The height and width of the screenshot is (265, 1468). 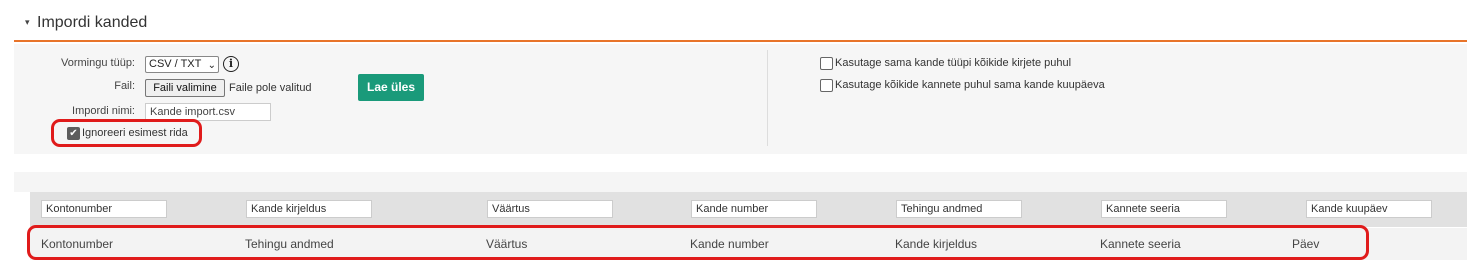 I want to click on mapping-input-1: Kontonumber, so click(x=104, y=209).